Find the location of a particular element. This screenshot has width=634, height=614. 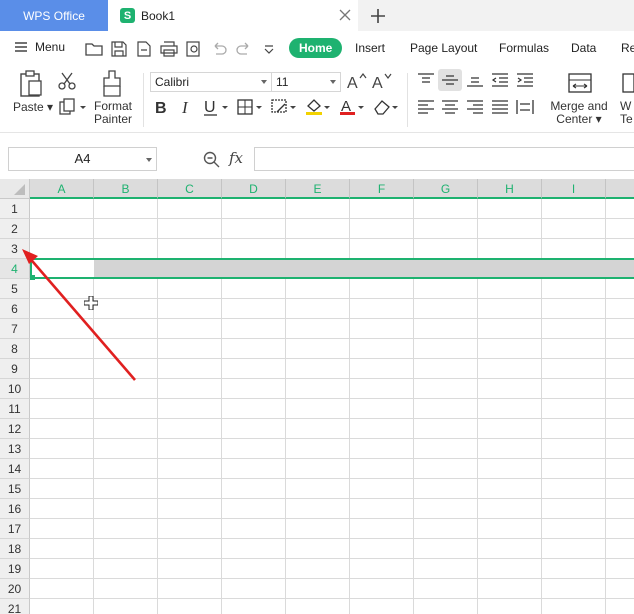

row-header-17: 17 is located at coordinates (15, 529).